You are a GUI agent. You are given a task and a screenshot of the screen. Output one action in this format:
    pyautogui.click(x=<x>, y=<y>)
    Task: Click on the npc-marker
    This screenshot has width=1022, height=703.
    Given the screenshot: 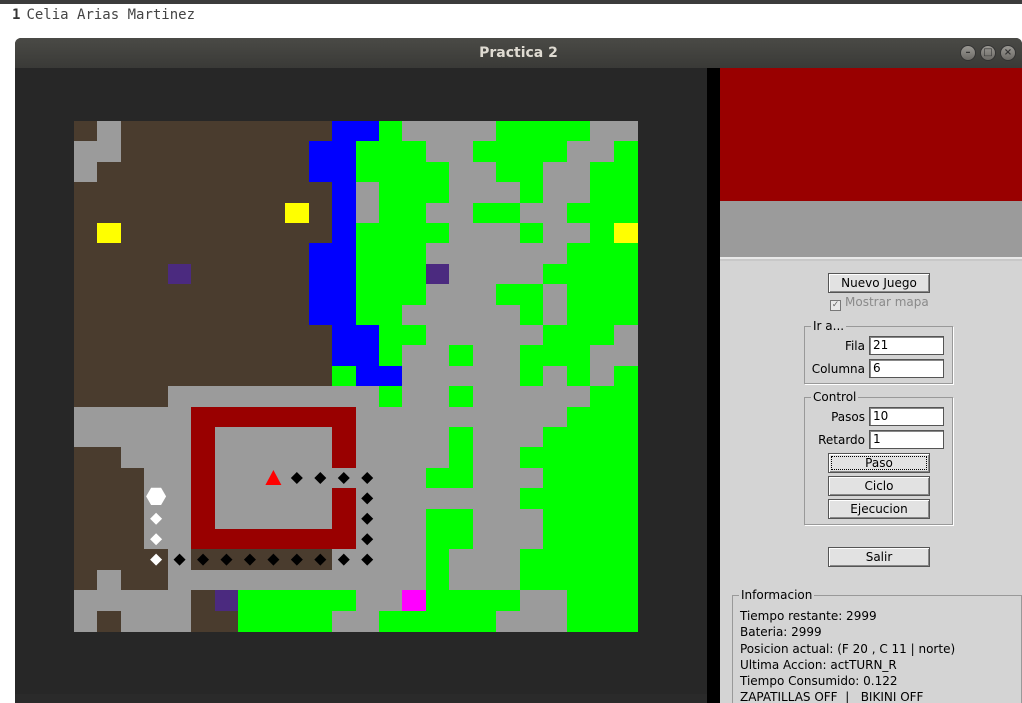 What is the action you would take?
    pyautogui.click(x=156, y=496)
    